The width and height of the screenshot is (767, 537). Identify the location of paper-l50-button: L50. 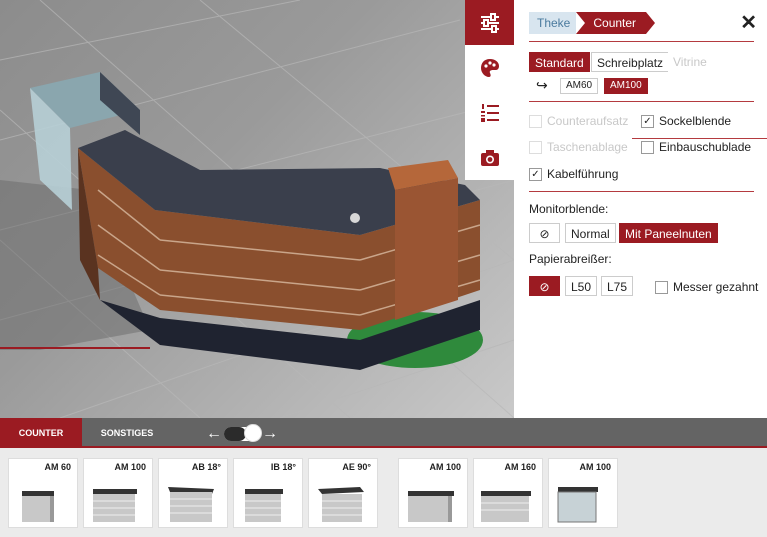
(581, 286).